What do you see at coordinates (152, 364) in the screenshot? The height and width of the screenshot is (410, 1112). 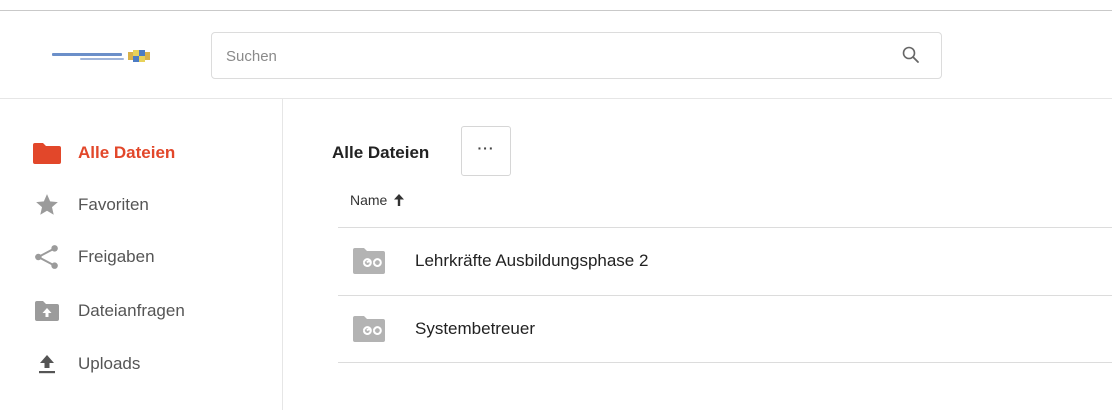 I see `sidebar-item-uploads: Uploads` at bounding box center [152, 364].